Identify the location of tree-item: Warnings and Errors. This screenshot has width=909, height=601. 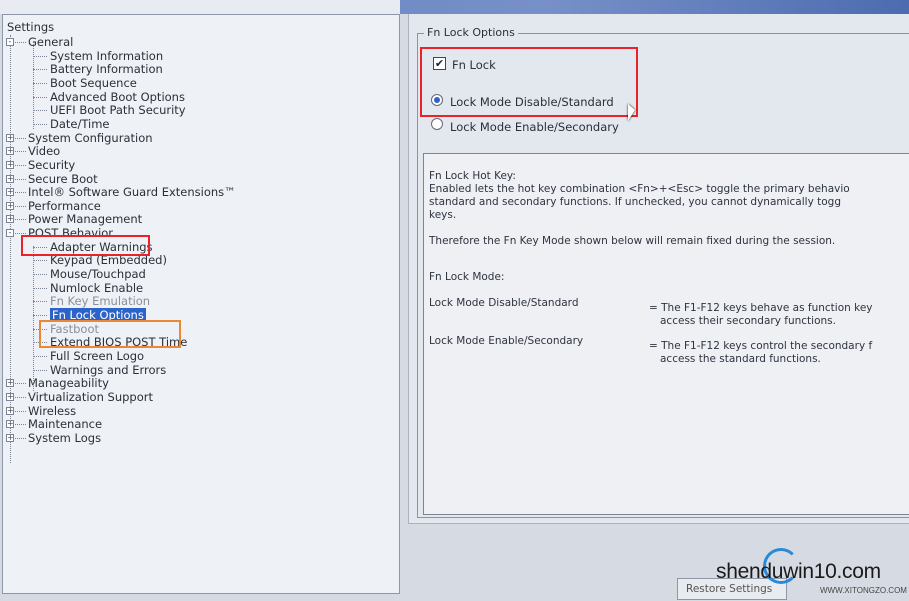
(108, 370).